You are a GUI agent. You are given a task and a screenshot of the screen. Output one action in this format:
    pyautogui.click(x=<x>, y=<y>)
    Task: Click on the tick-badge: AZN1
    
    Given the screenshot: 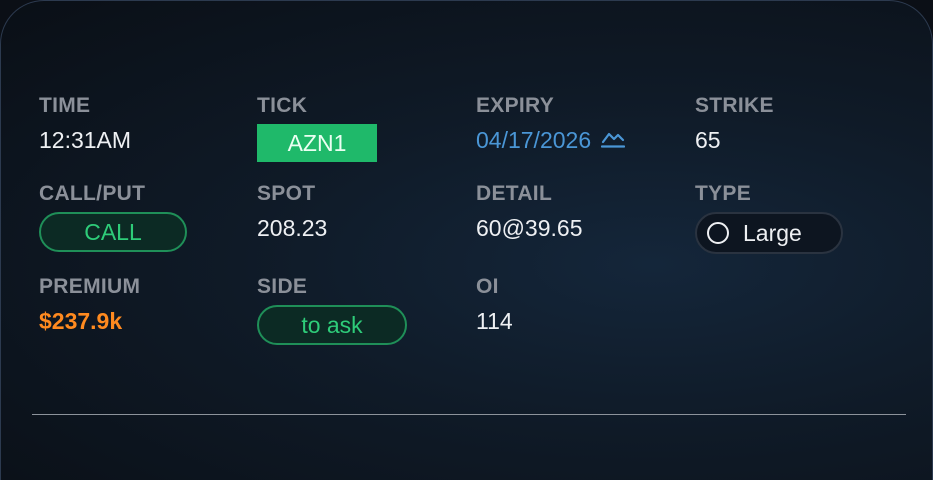 What is the action you would take?
    pyautogui.click(x=317, y=143)
    